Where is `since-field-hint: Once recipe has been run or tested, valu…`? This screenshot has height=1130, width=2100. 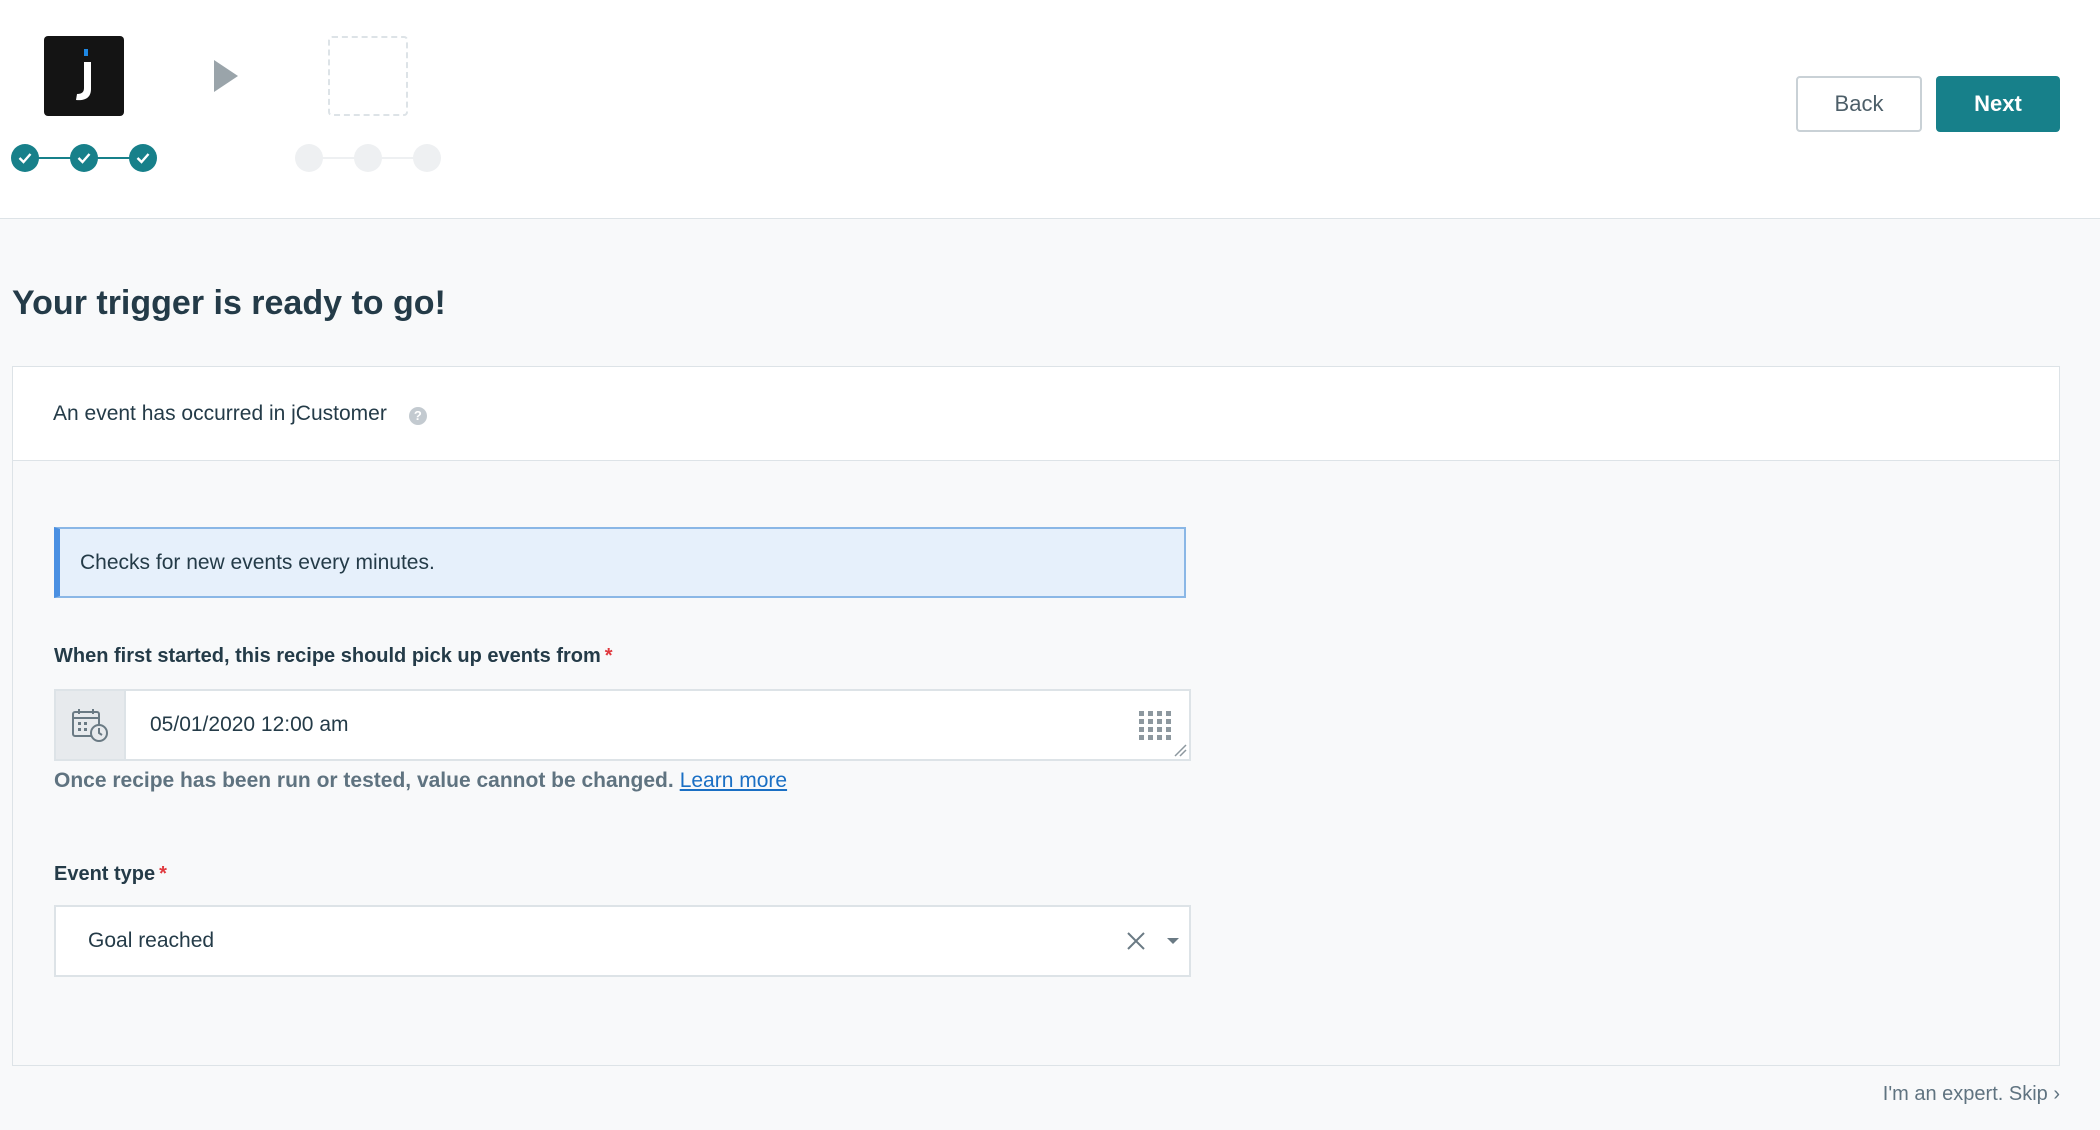
since-field-hint: Once recipe has been run or tested, valu… is located at coordinates (420, 781).